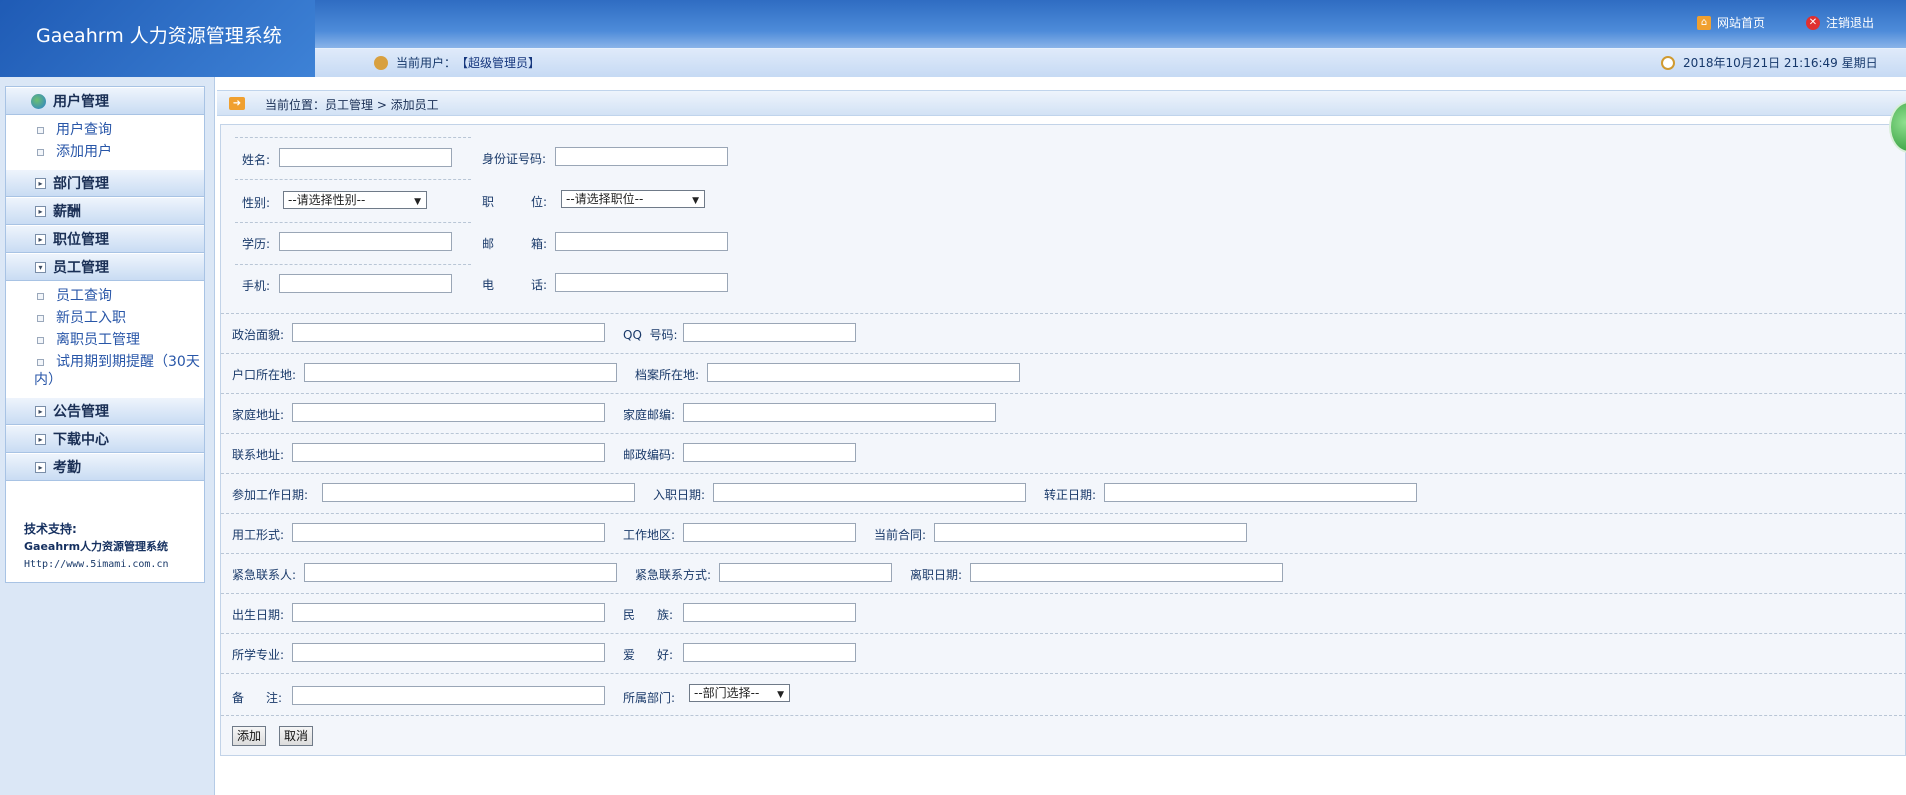  Describe the element at coordinates (900, 535) in the screenshot. I see `contract-label: 当前合同:` at that location.